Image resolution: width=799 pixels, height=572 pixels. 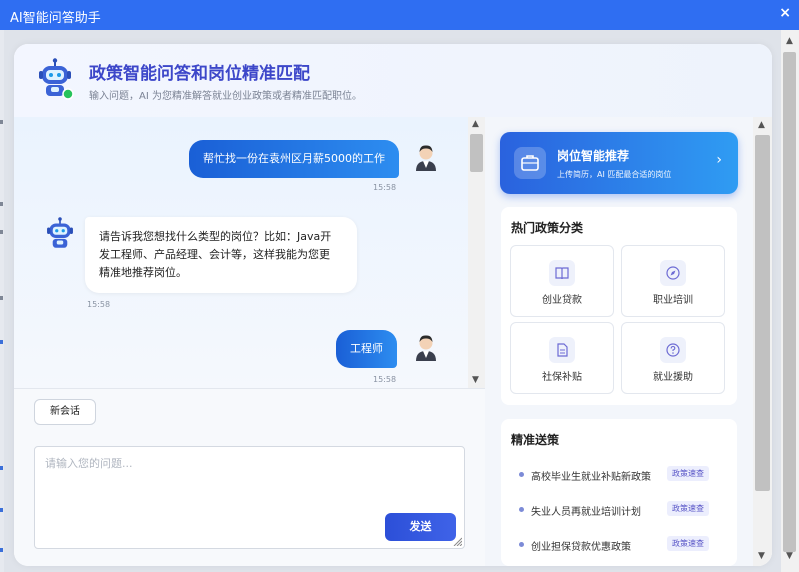 What do you see at coordinates (65, 412) in the screenshot?
I see `new-chat-button: 新会话` at bounding box center [65, 412].